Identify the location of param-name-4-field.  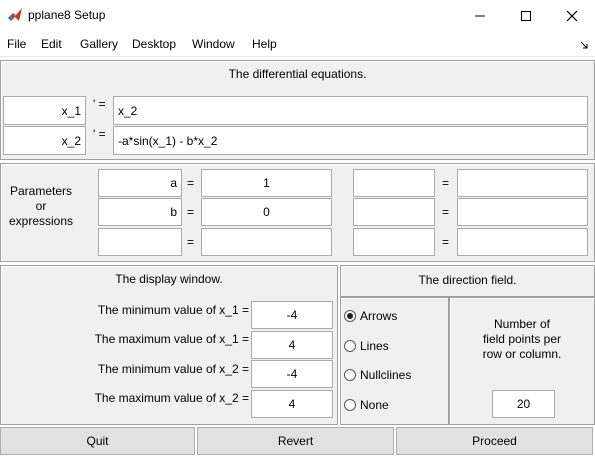
(394, 183).